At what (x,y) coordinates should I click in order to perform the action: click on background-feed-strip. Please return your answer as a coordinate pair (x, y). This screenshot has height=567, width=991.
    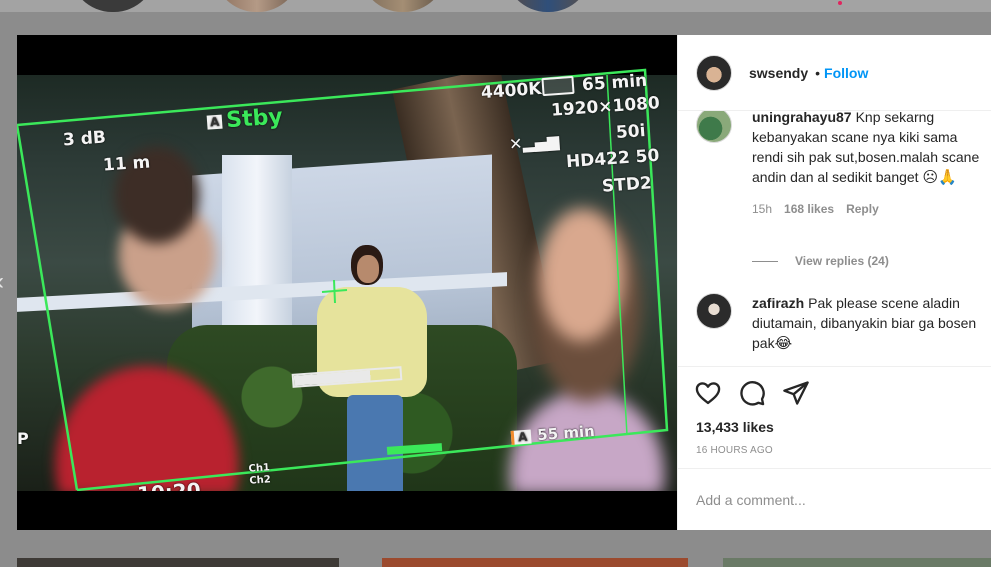
    Looking at the image, I should click on (495, 6).